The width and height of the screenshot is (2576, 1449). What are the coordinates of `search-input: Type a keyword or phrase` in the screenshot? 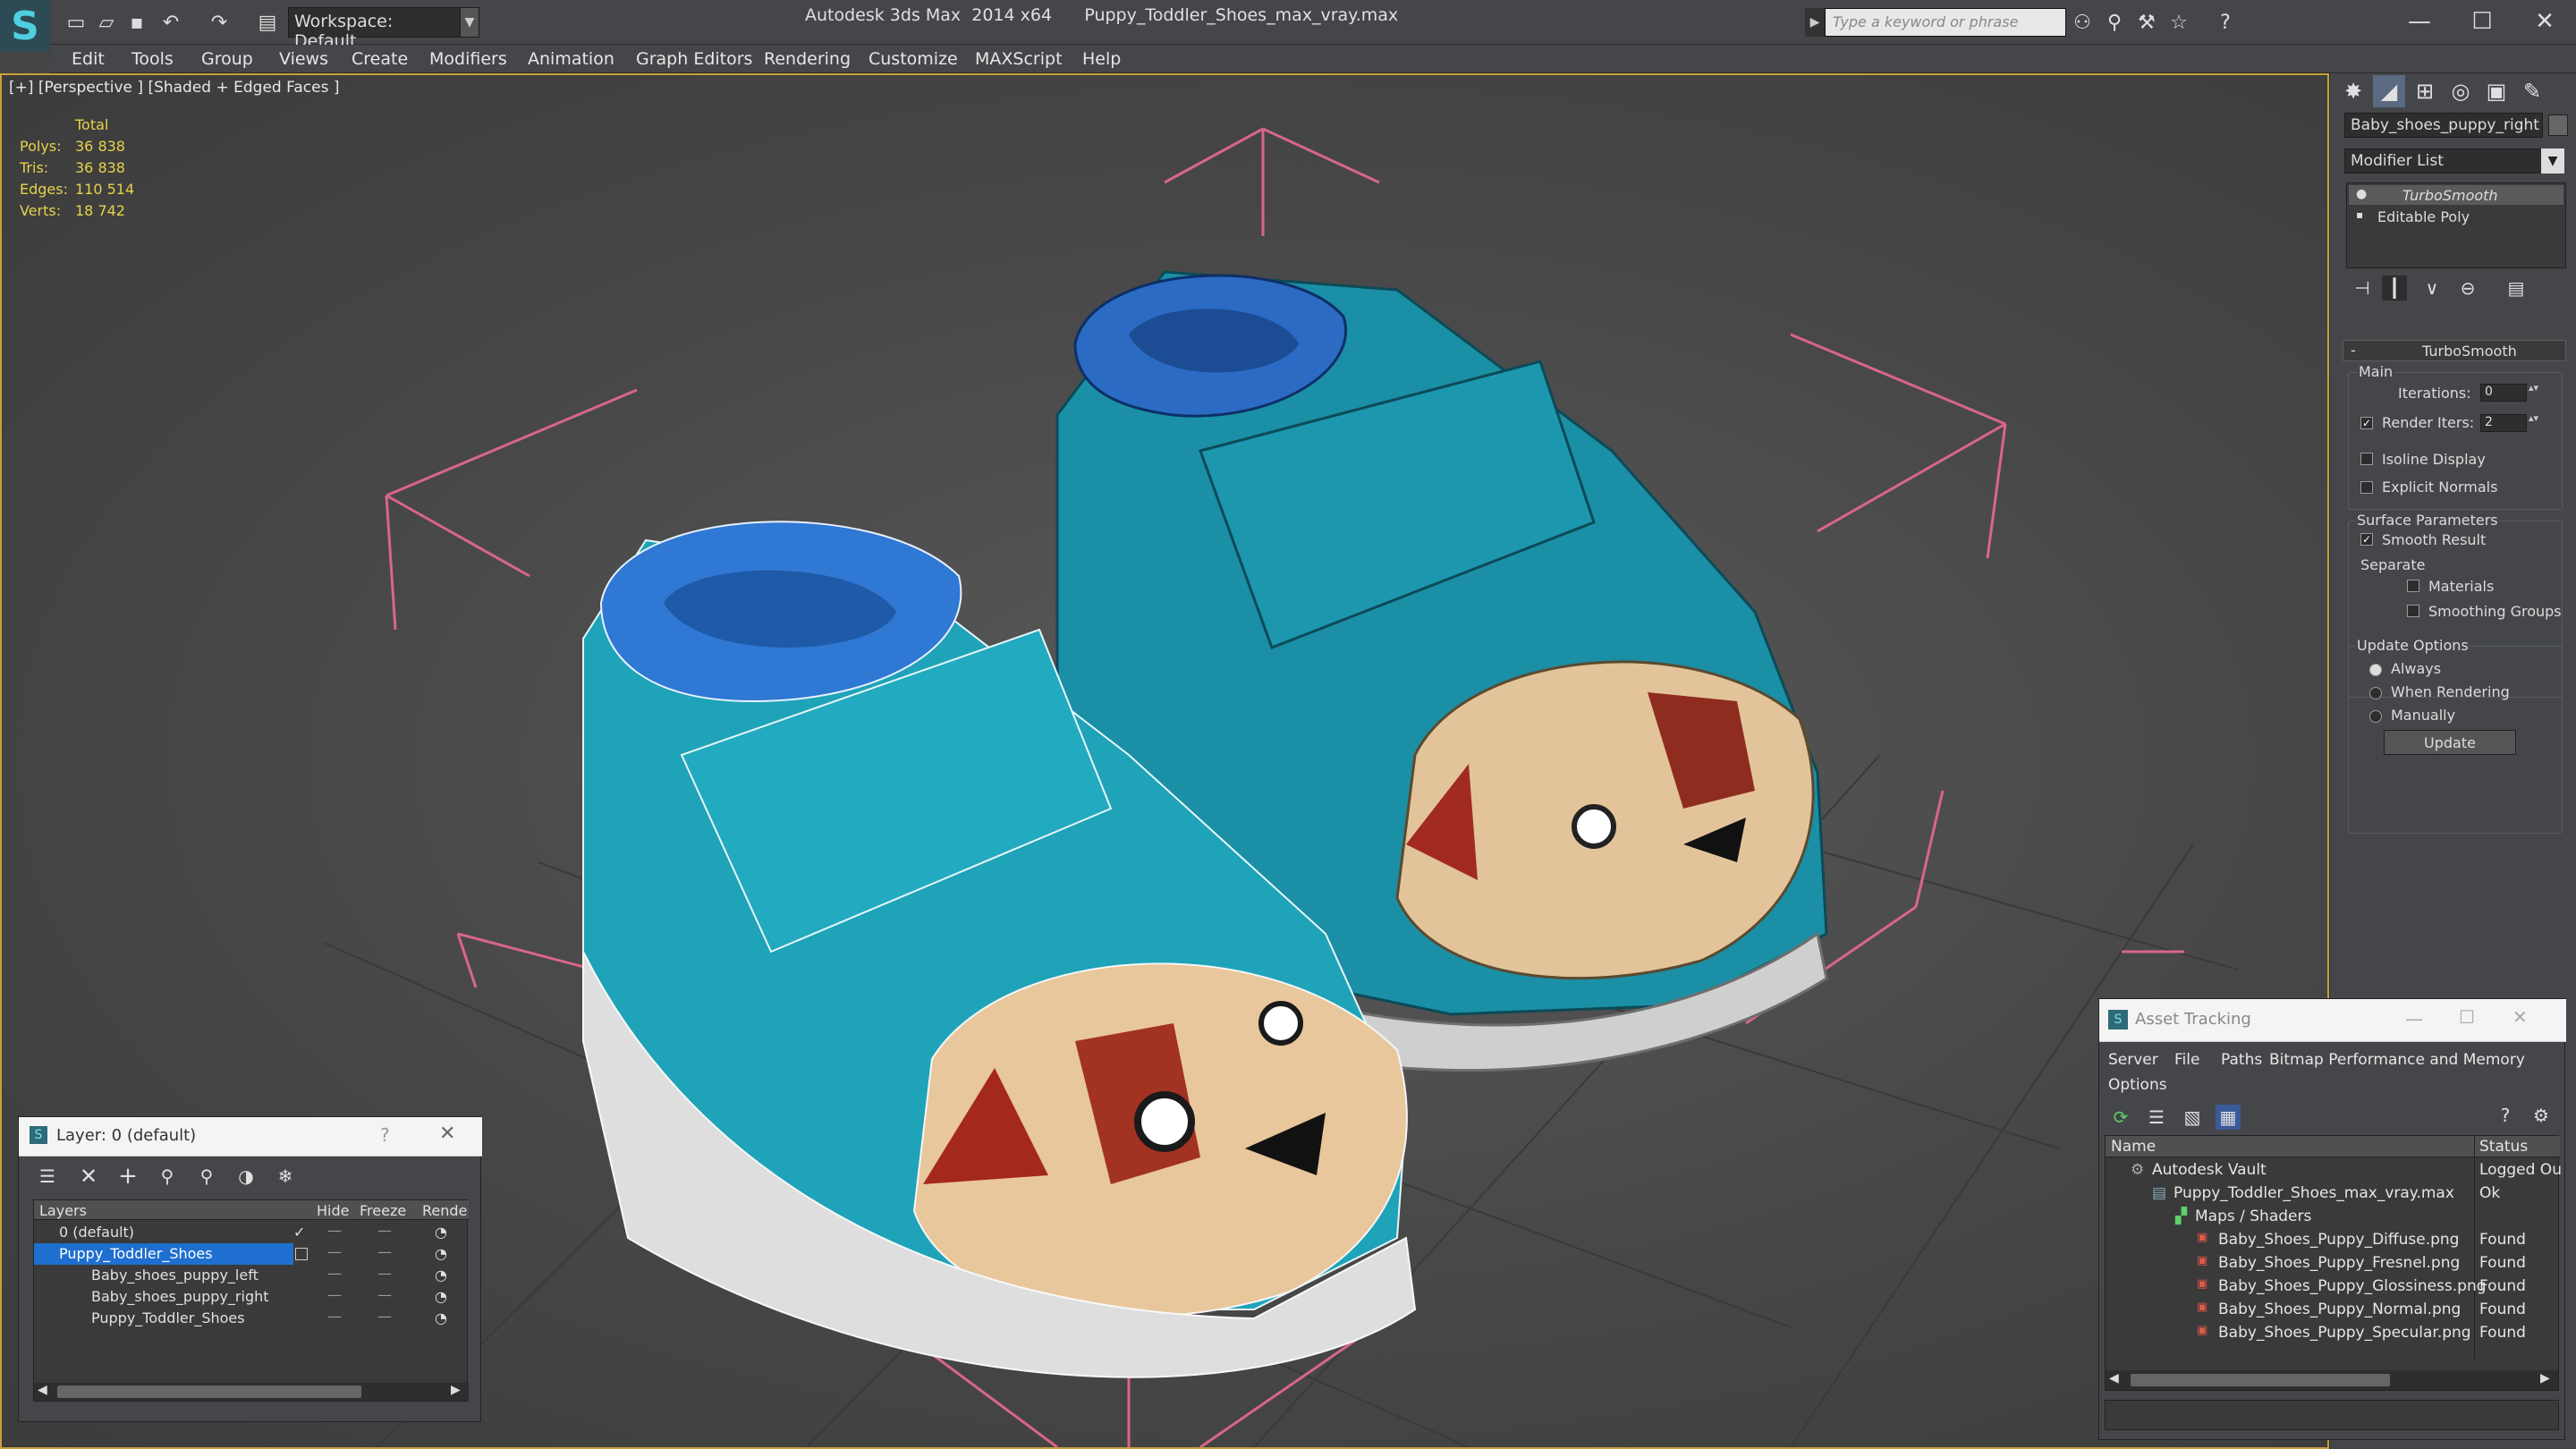 It's located at (1945, 22).